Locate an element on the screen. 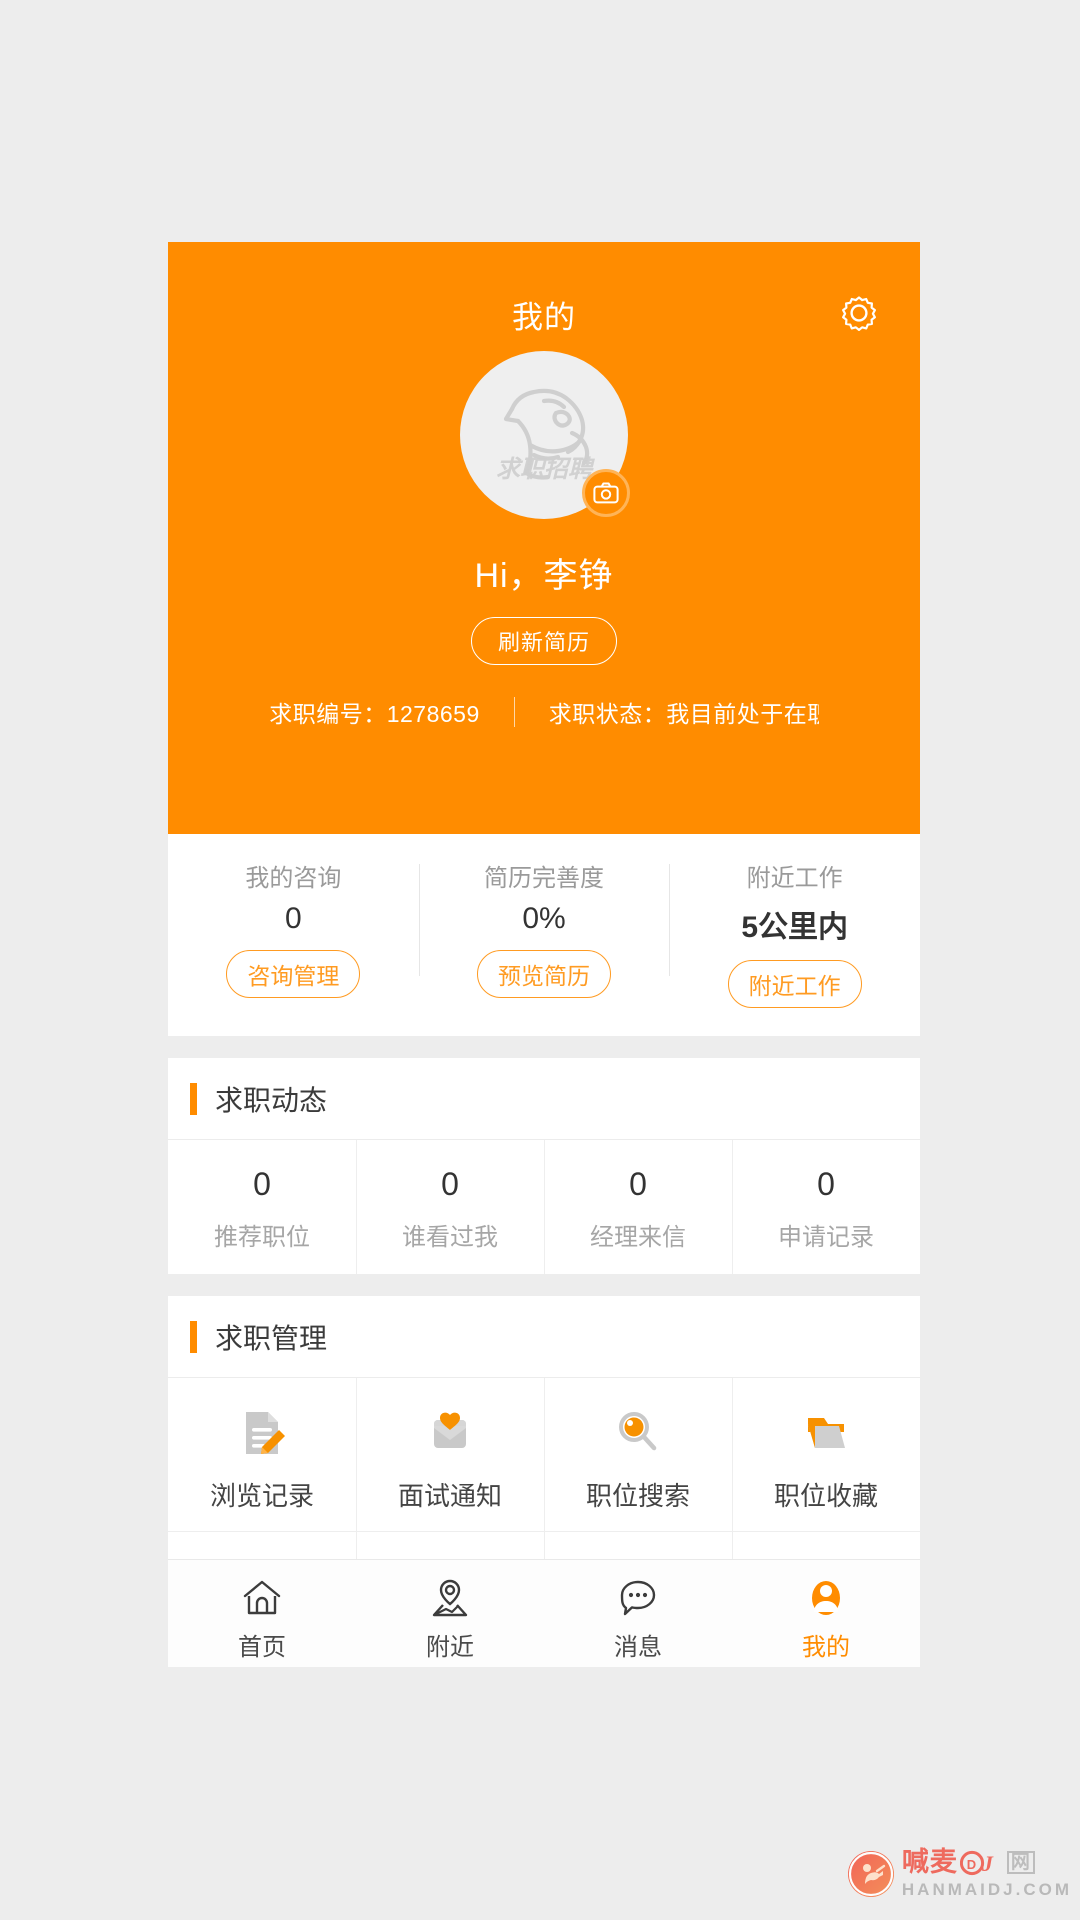 The height and width of the screenshot is (1920, 1080). stats-row: 我的咨询 0 咨询管理 简历完善度 0% 预览简历 附近工作 5公里内 附近工作 is located at coordinates (544, 935).